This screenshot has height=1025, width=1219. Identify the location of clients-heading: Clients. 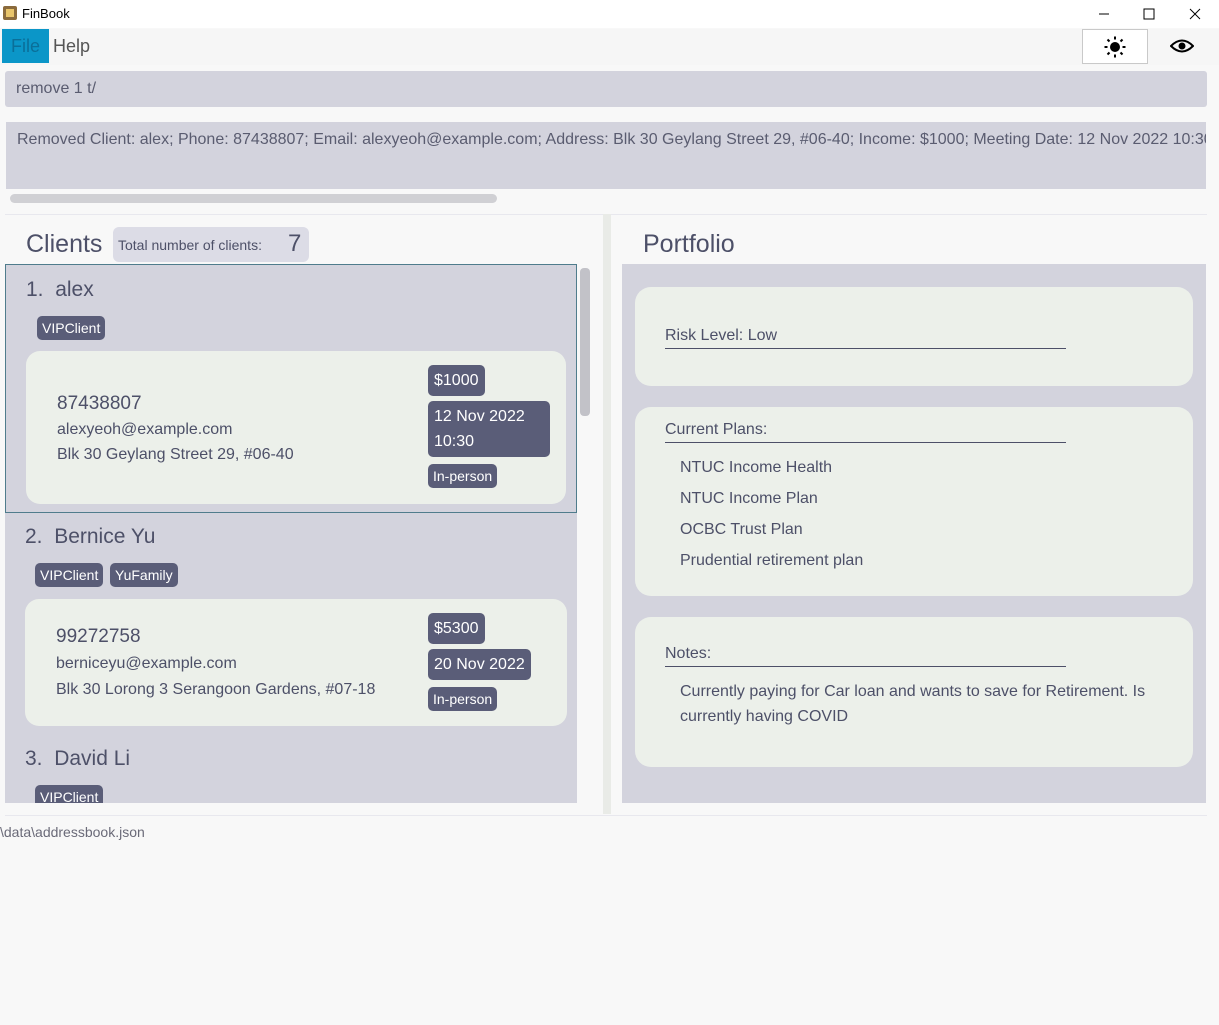
(64, 244).